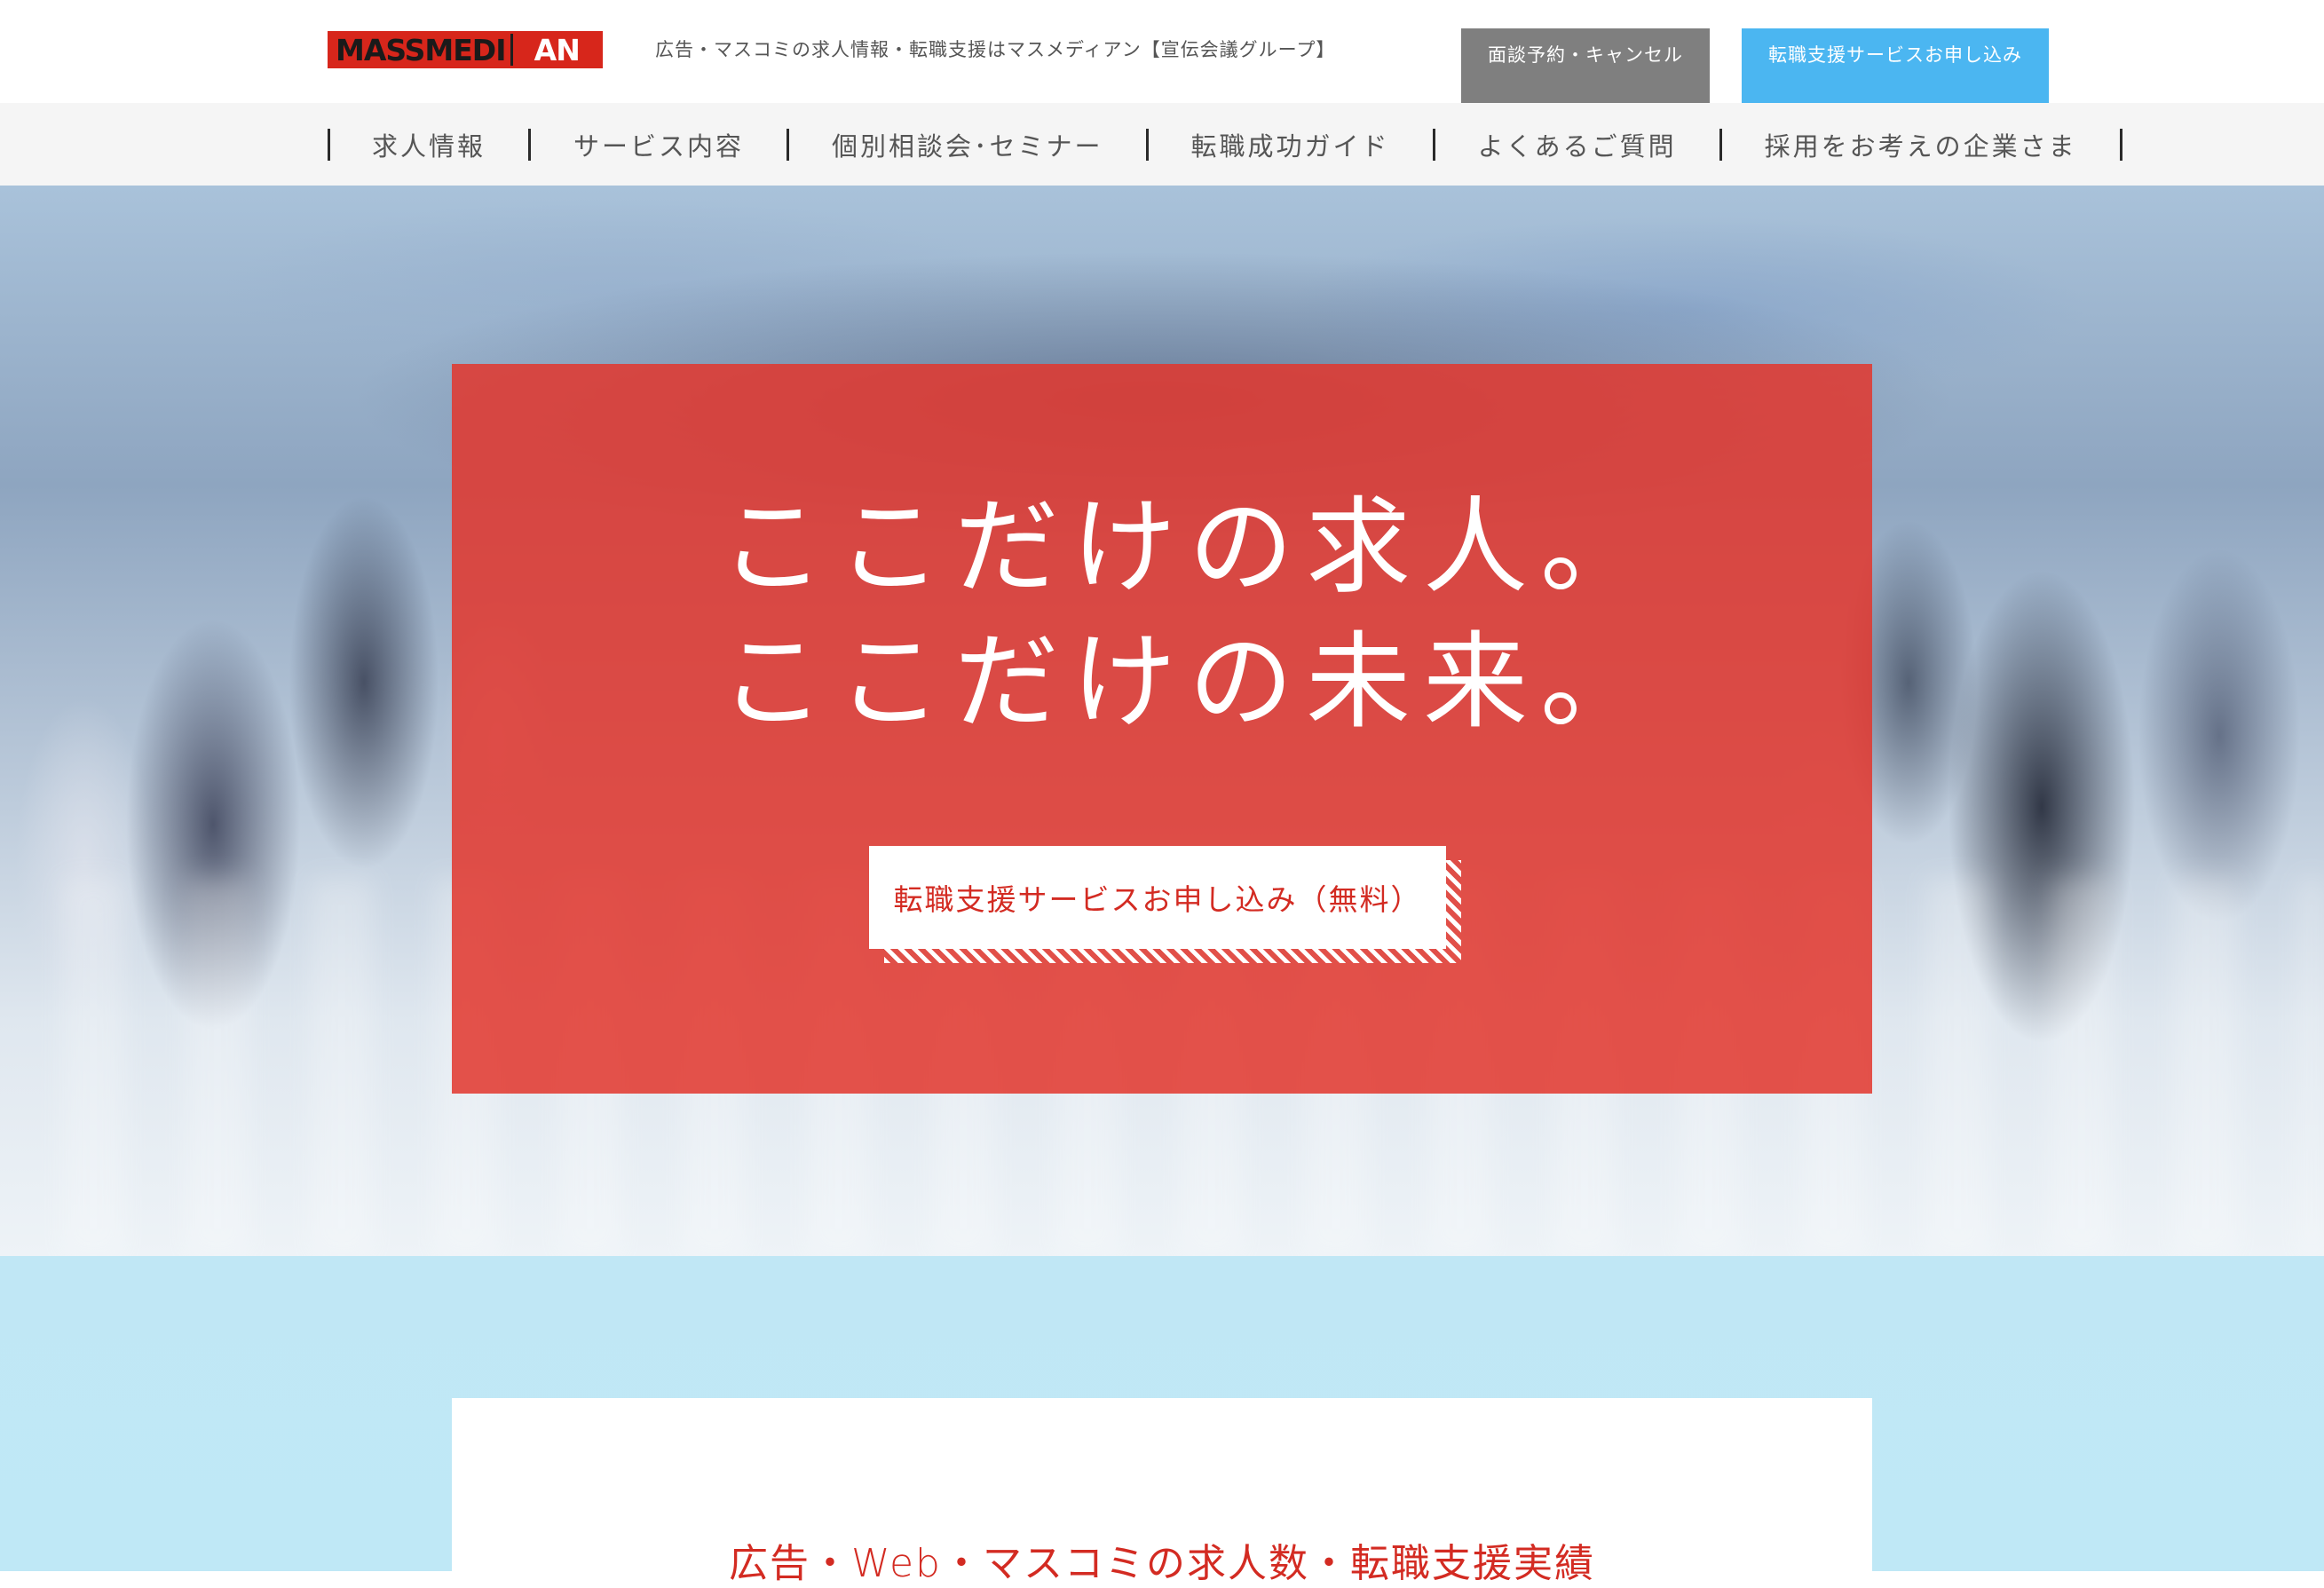 The image size is (2324, 1588). What do you see at coordinates (660, 145) in the screenshot?
I see `nav-item-services: サービス内容` at bounding box center [660, 145].